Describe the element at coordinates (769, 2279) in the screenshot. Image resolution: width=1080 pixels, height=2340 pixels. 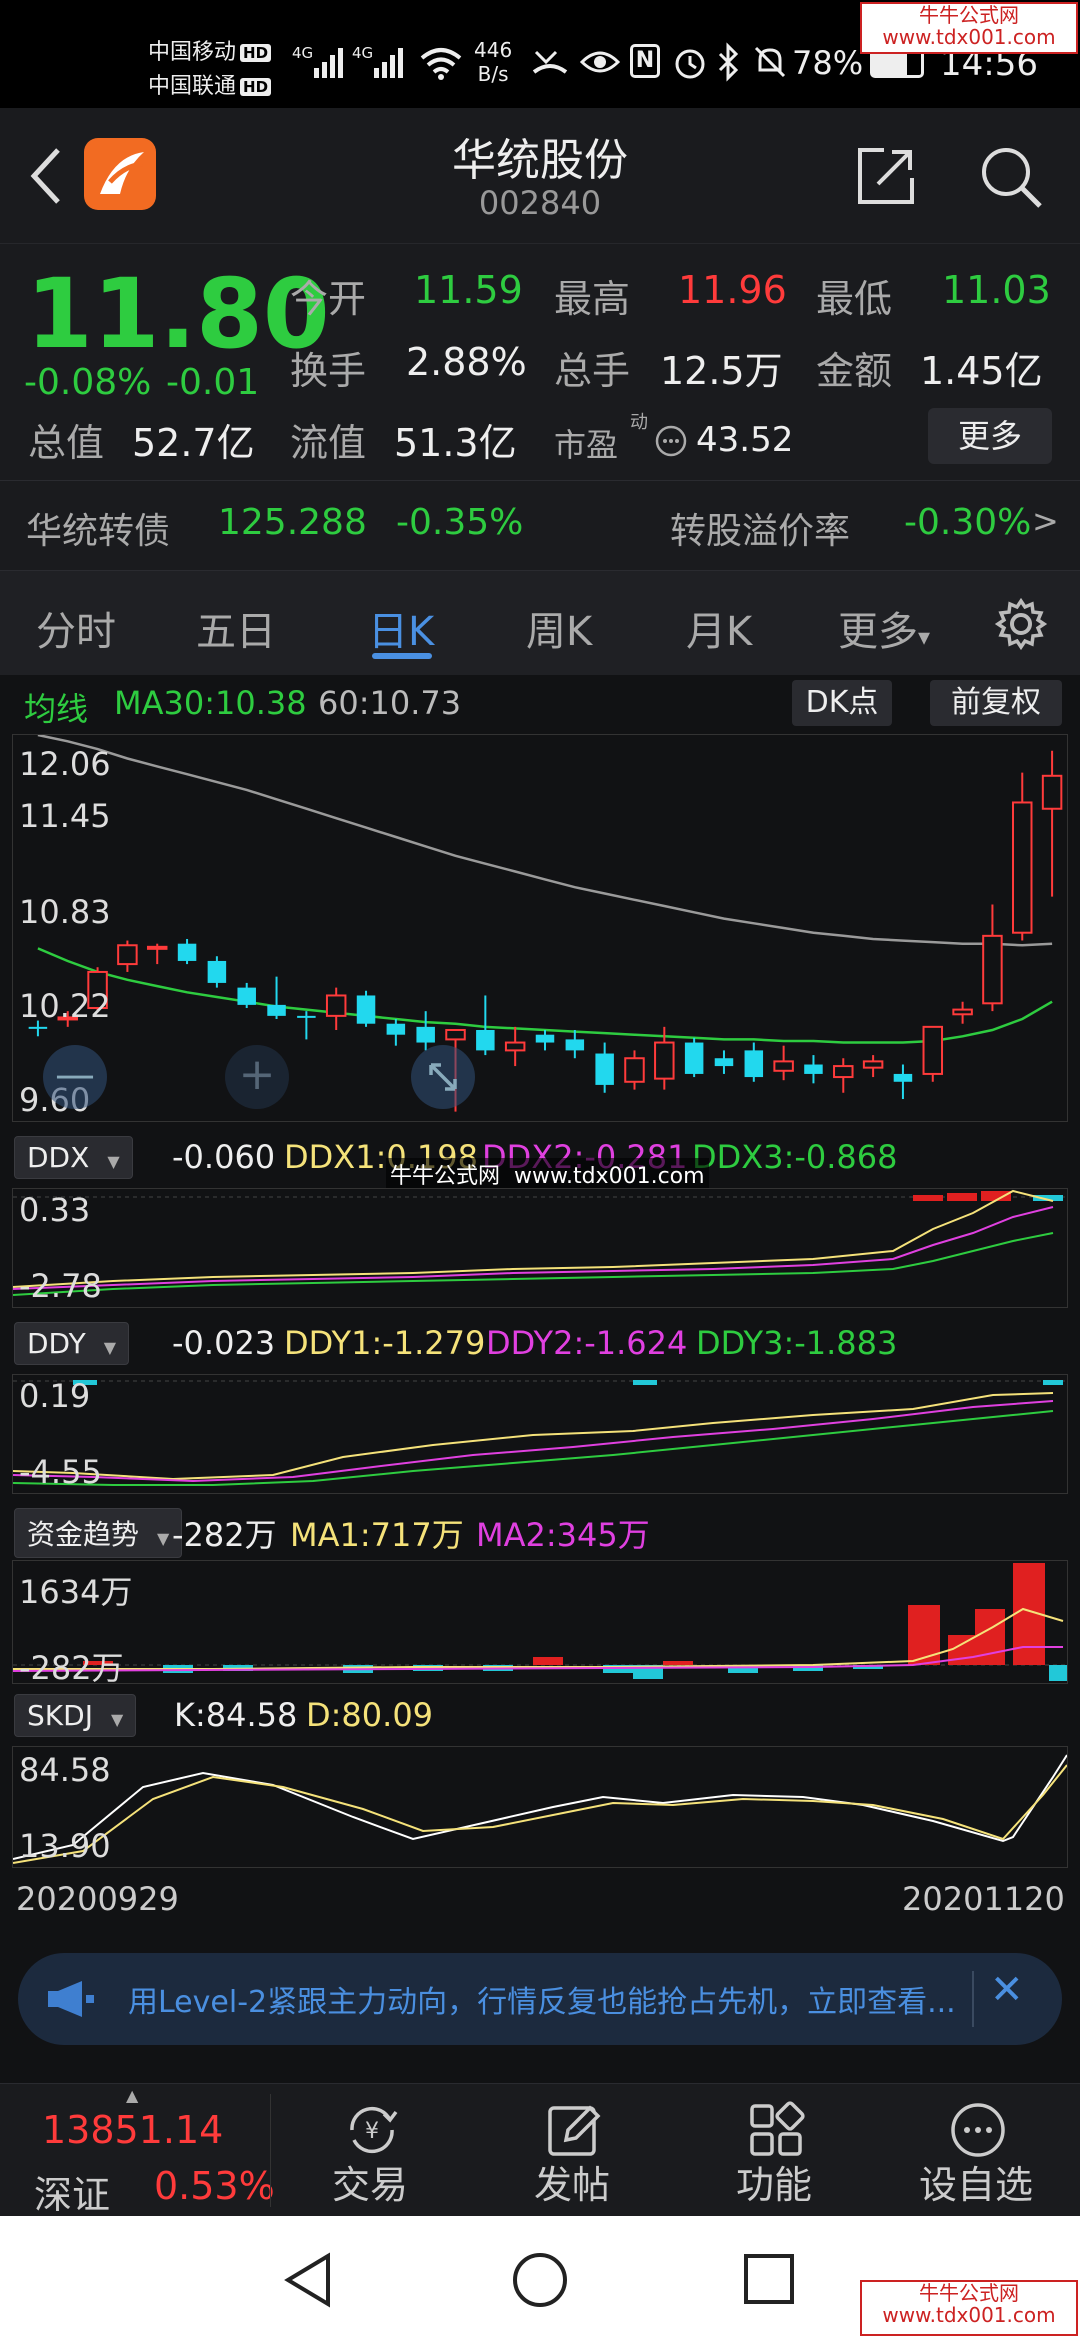
I see `nav-recents-icon` at that location.